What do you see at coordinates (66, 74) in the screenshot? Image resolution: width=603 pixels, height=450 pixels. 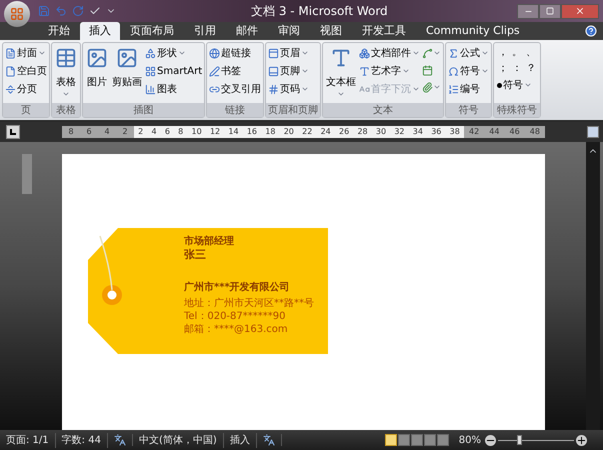 I see `ribbon-large-button: 表格` at bounding box center [66, 74].